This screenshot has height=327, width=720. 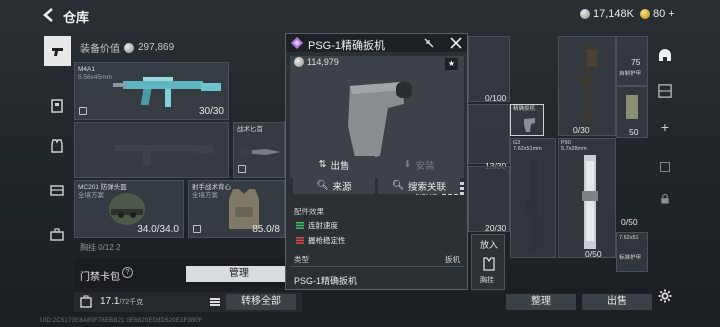 I want to click on rail-key, so click(x=57, y=106).